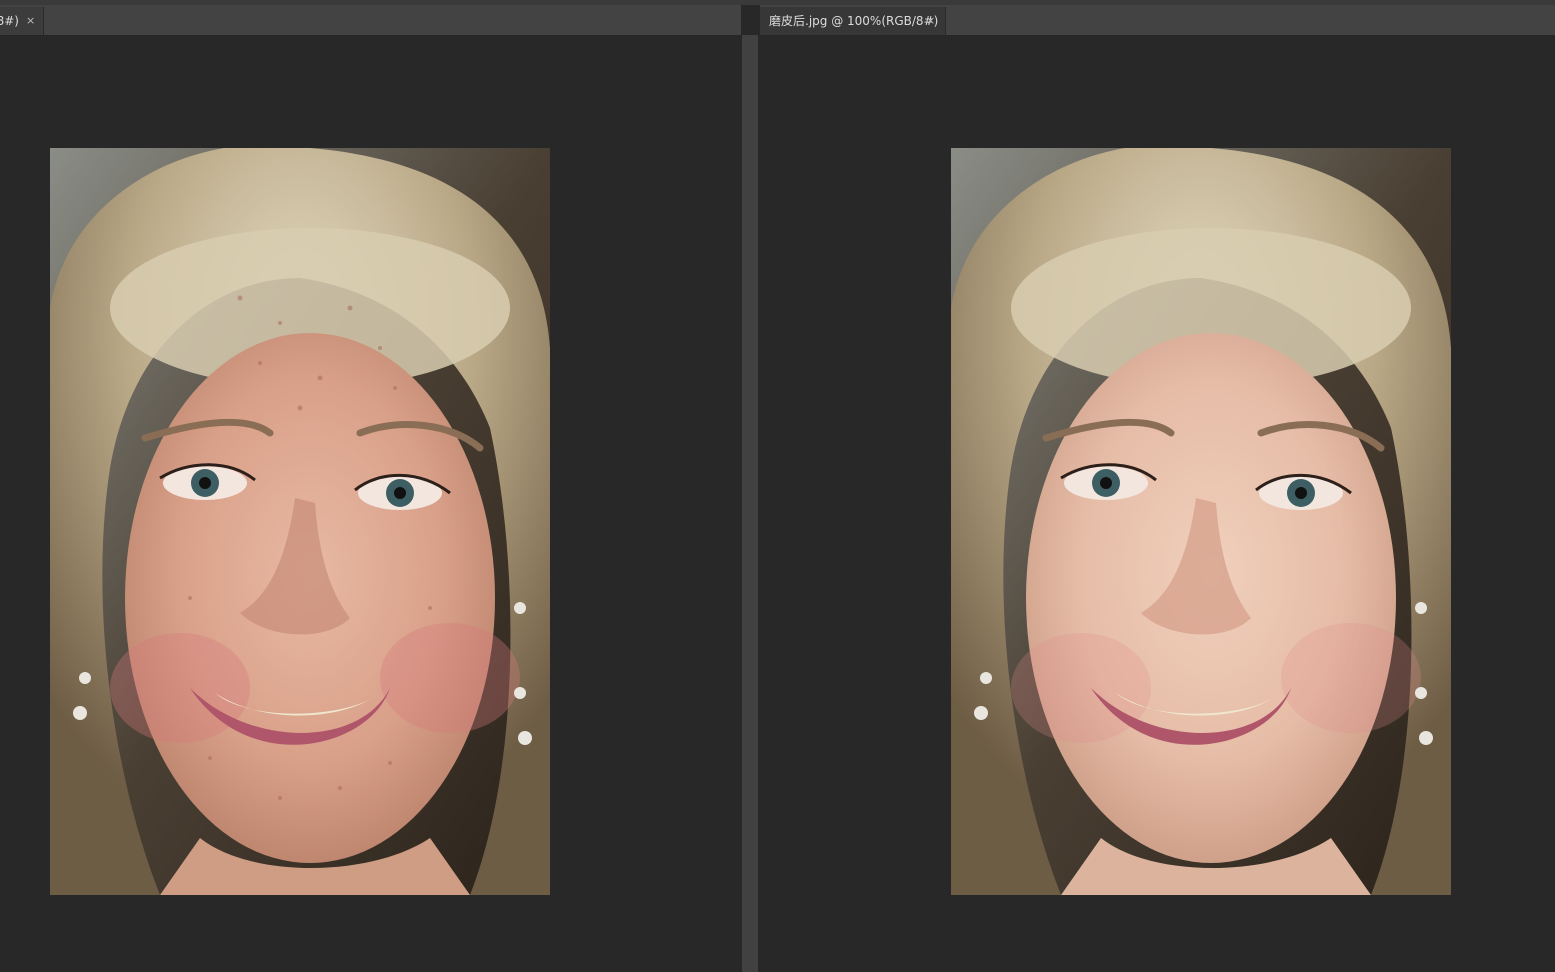 This screenshot has height=972, width=1555. Describe the element at coordinates (370, 20) in the screenshot. I see `tab-bar-left: /8#) ×` at that location.